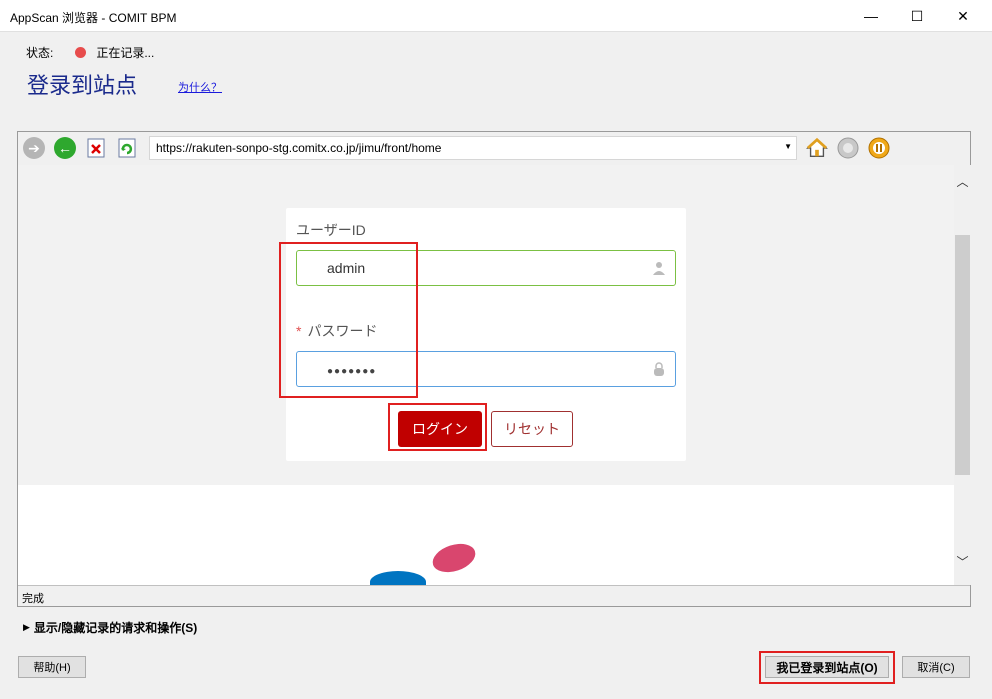 Image resolution: width=992 pixels, height=699 pixels. I want to click on stop-page-icon, so click(96, 148).